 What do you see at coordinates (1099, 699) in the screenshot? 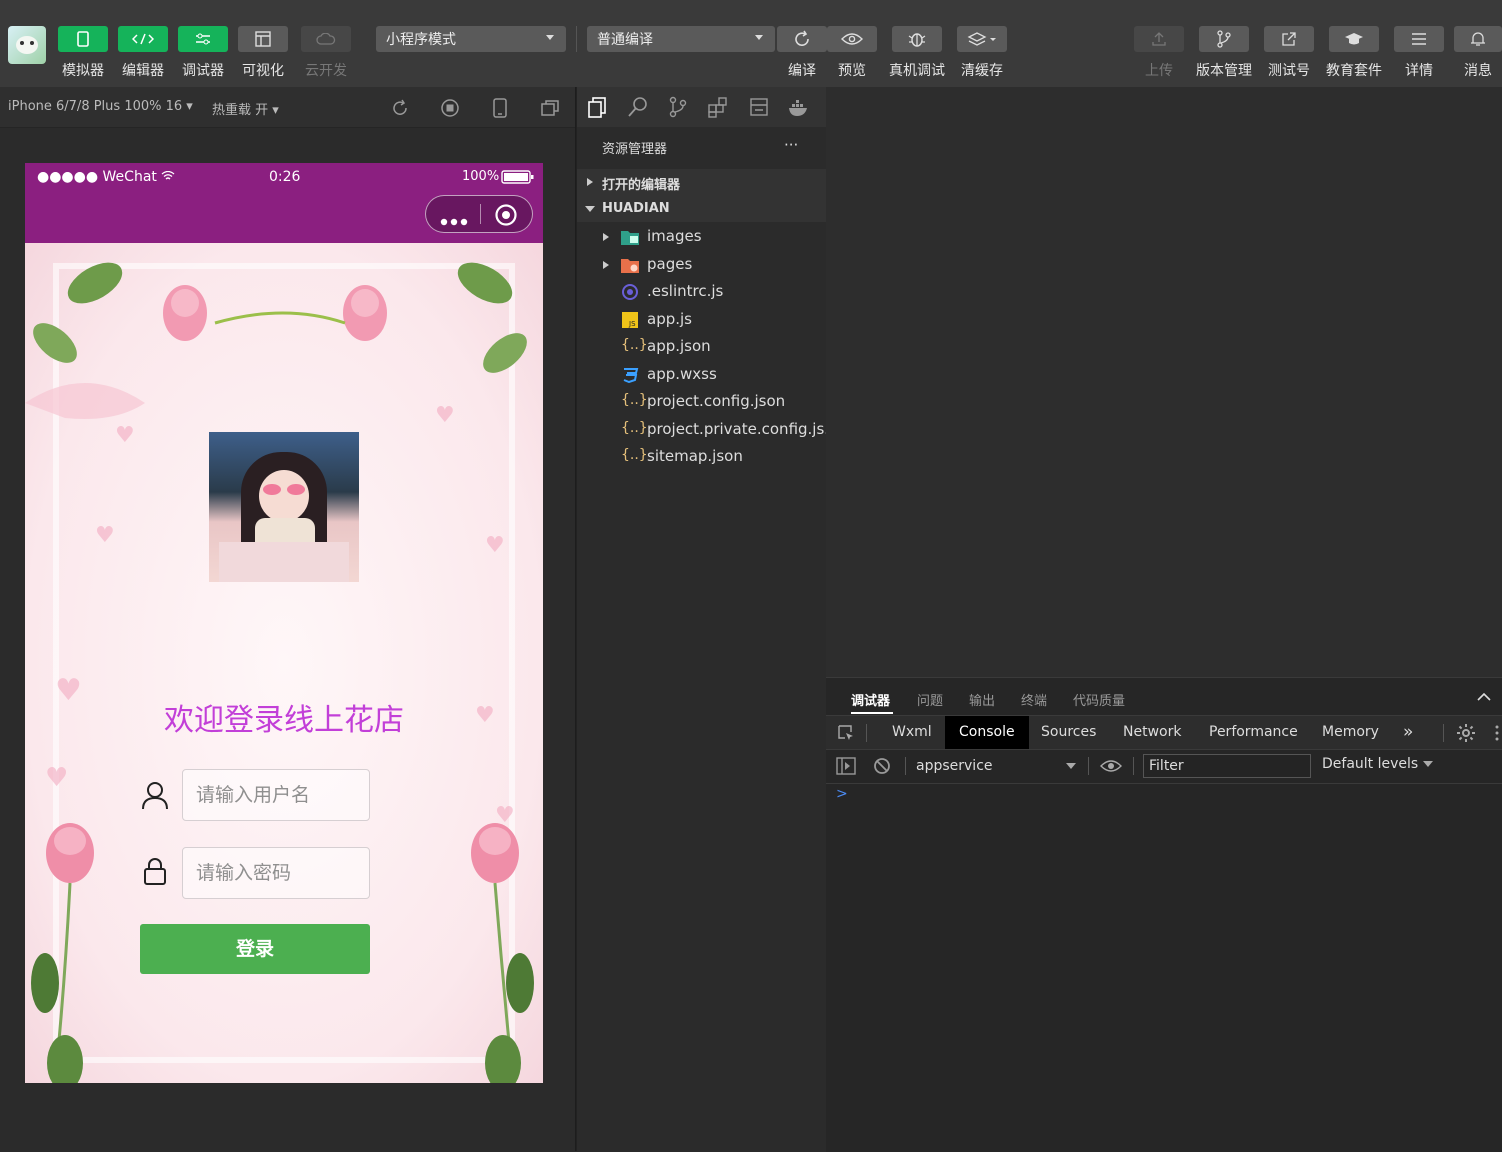
I see `tab-code-quality: 代码质量` at bounding box center [1099, 699].